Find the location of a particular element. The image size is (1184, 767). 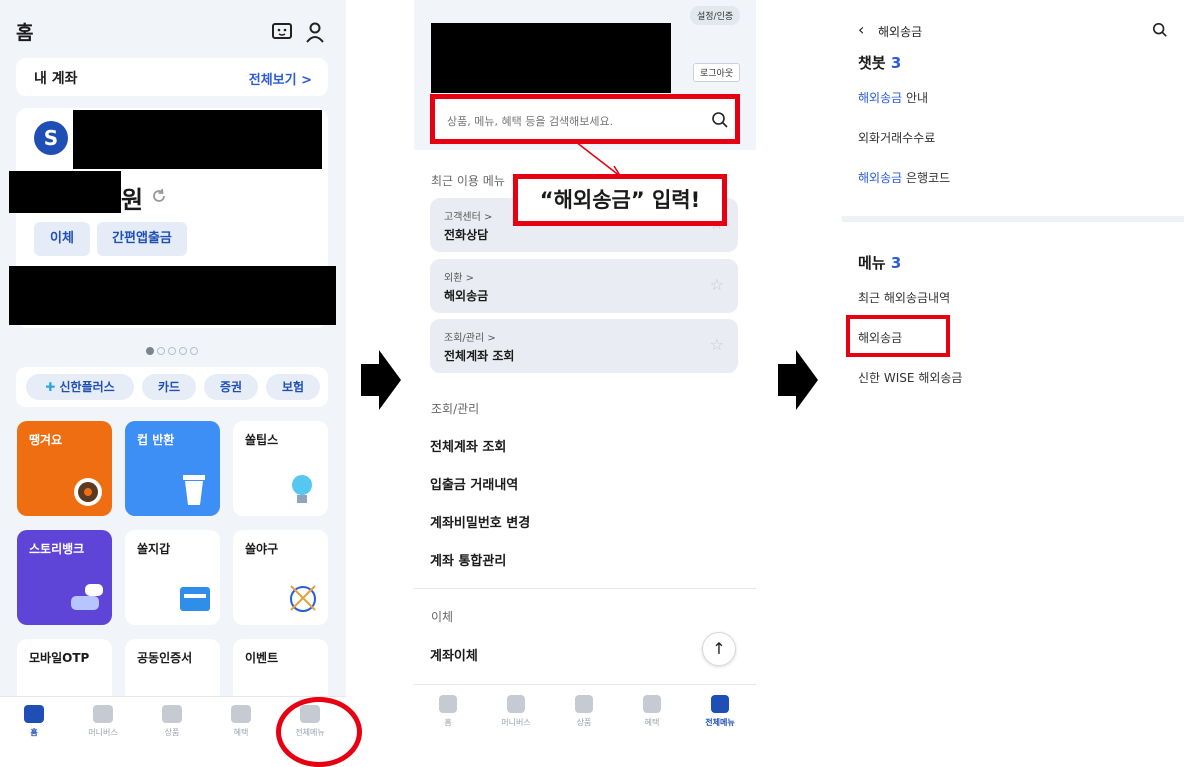

my-account-label: 내 계좌 is located at coordinates (56, 79).